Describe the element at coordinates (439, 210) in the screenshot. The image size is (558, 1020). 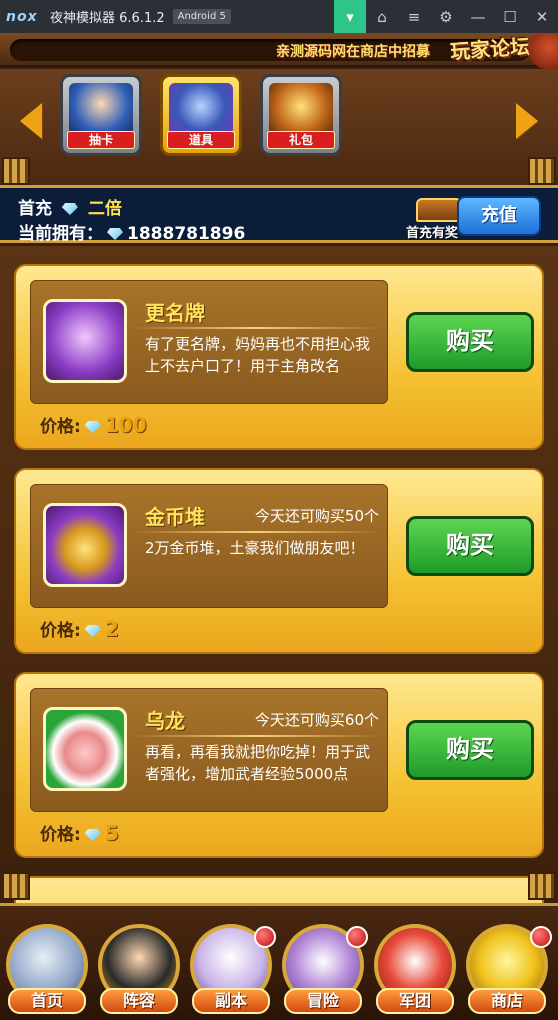
I see `treasure-chest-icon` at that location.